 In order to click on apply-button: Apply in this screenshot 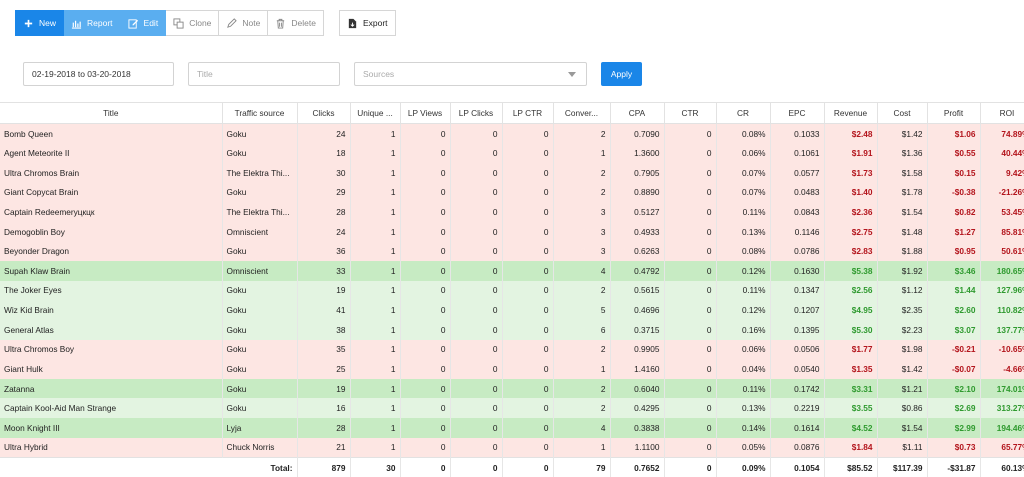, I will do `click(621, 74)`.